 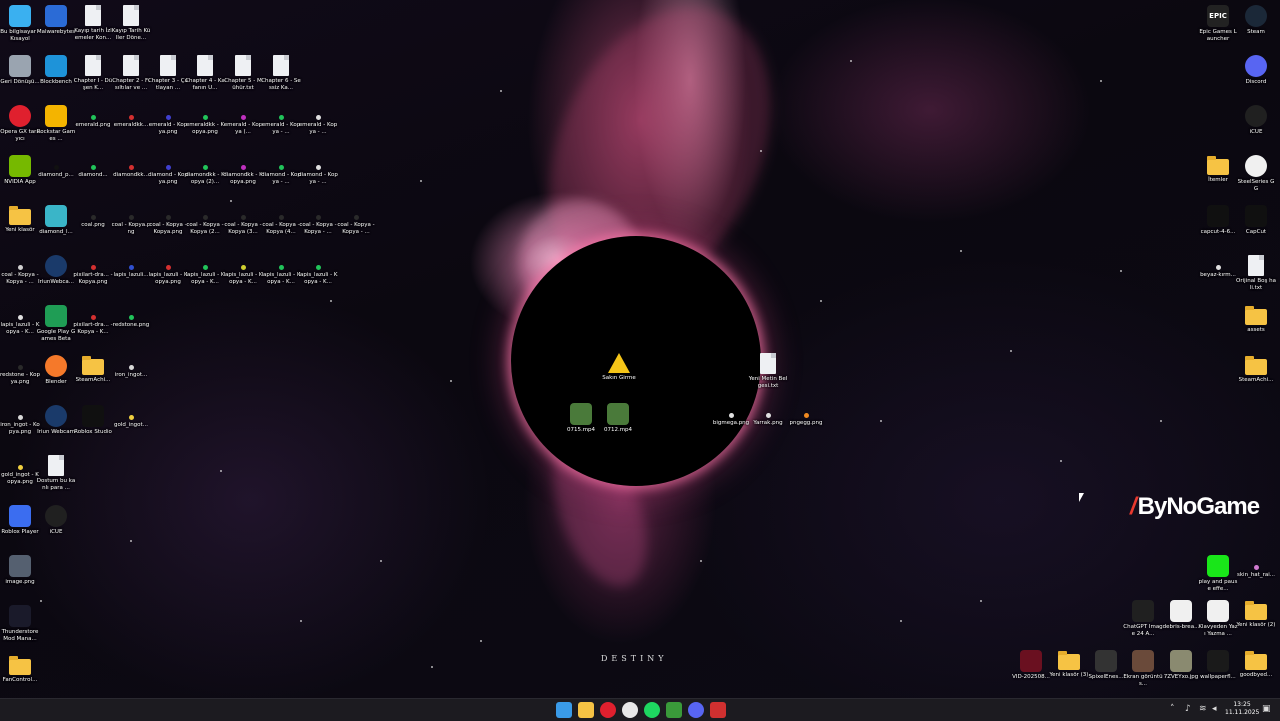 I want to click on chrome-icon, so click(x=630, y=710).